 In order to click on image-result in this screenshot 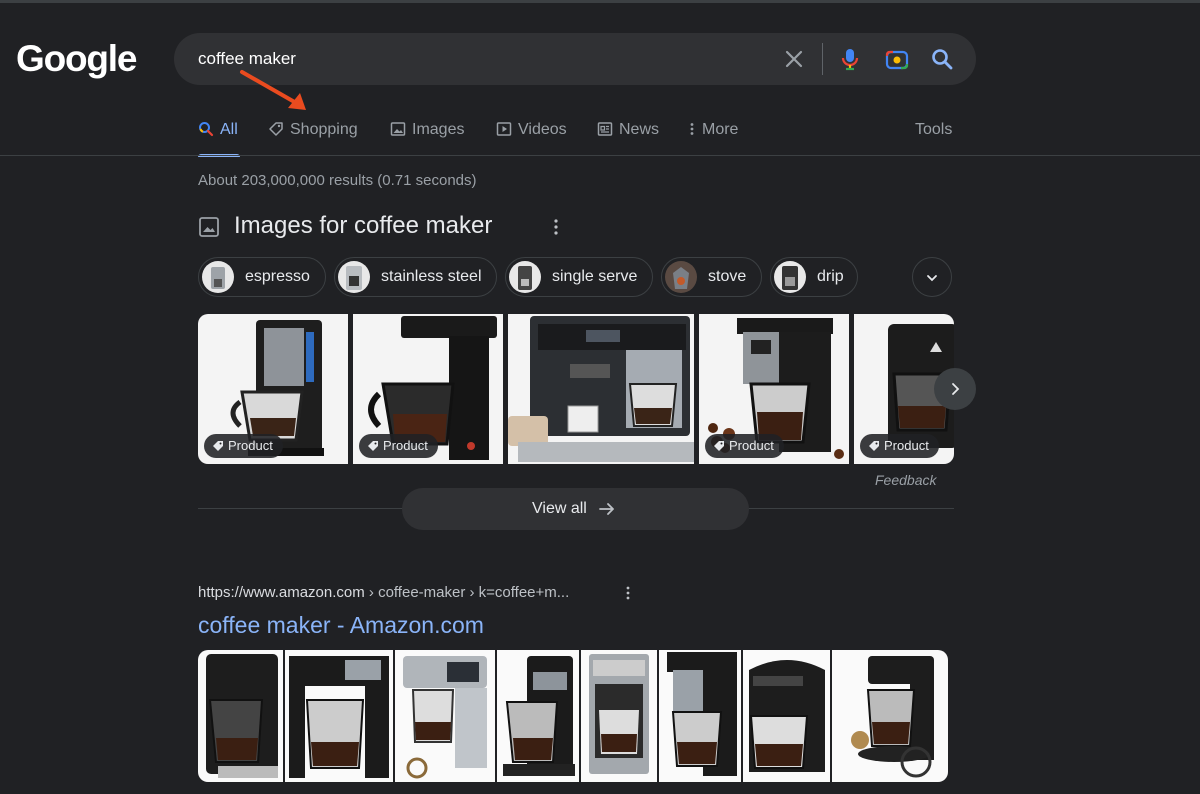, I will do `click(601, 389)`.